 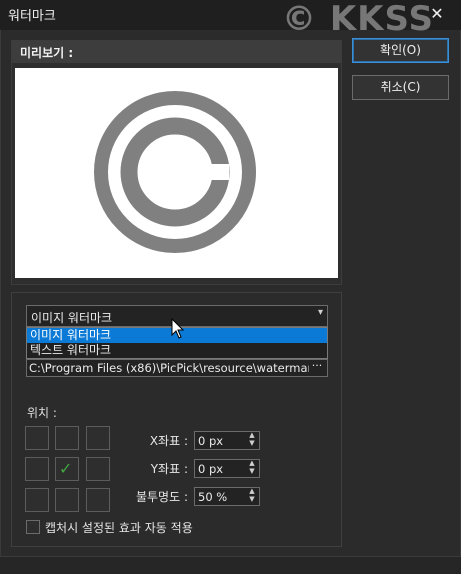 What do you see at coordinates (230, 565) in the screenshot?
I see `bottom-strip` at bounding box center [230, 565].